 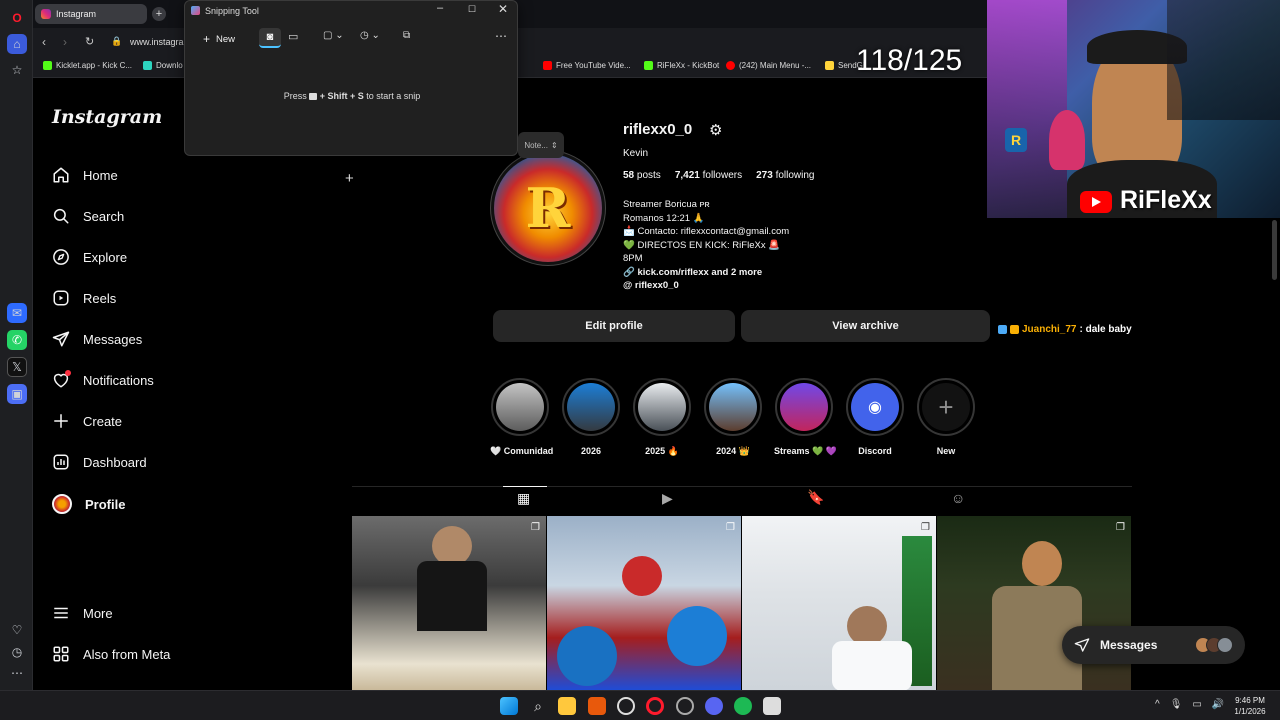 I want to click on tab-posts-grid-icon: ▦, so click(x=523, y=498).